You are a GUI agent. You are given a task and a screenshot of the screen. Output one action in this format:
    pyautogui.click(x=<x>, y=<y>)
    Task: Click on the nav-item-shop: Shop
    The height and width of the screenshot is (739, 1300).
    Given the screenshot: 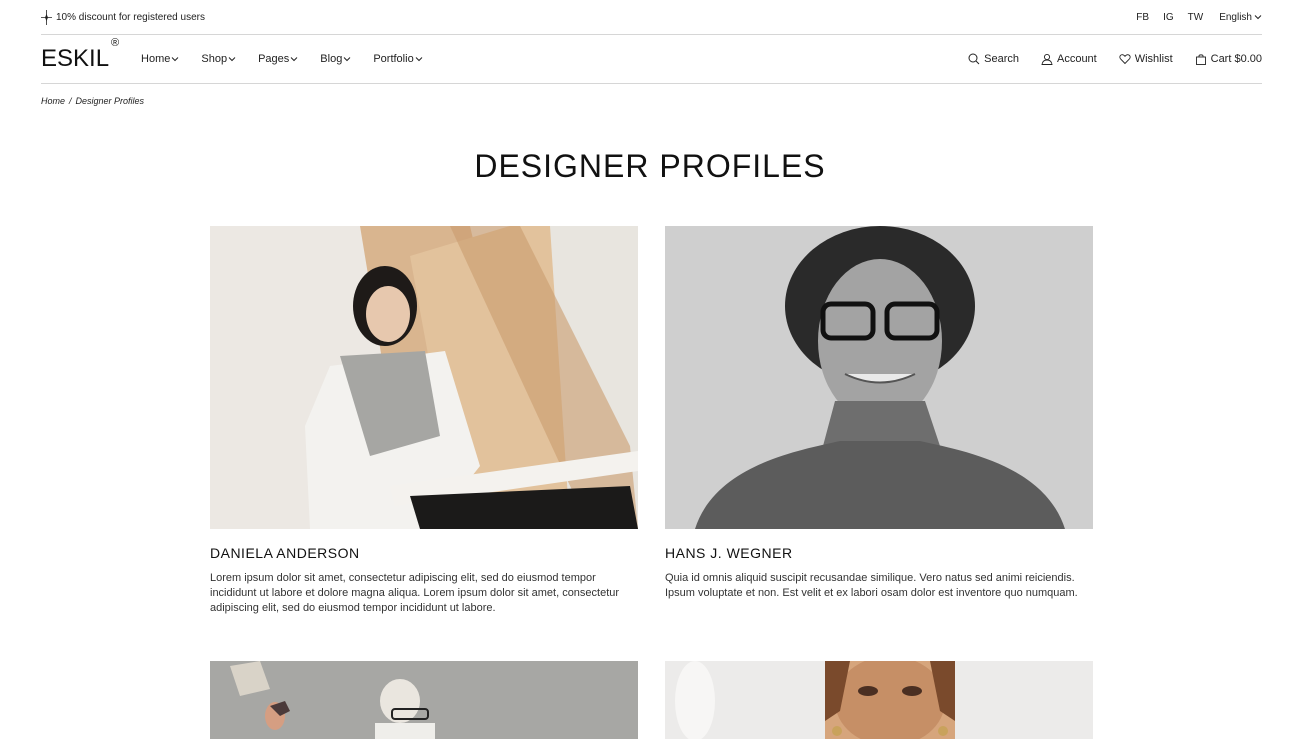 What is the action you would take?
    pyautogui.click(x=218, y=59)
    